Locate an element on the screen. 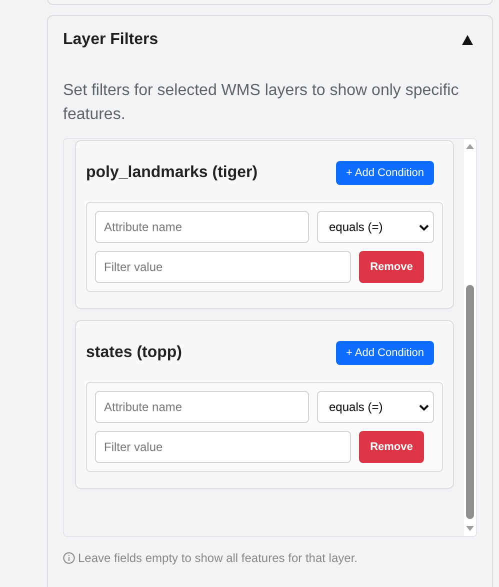 This screenshot has height=587, width=499. scroll-down-icon is located at coordinates (470, 528).